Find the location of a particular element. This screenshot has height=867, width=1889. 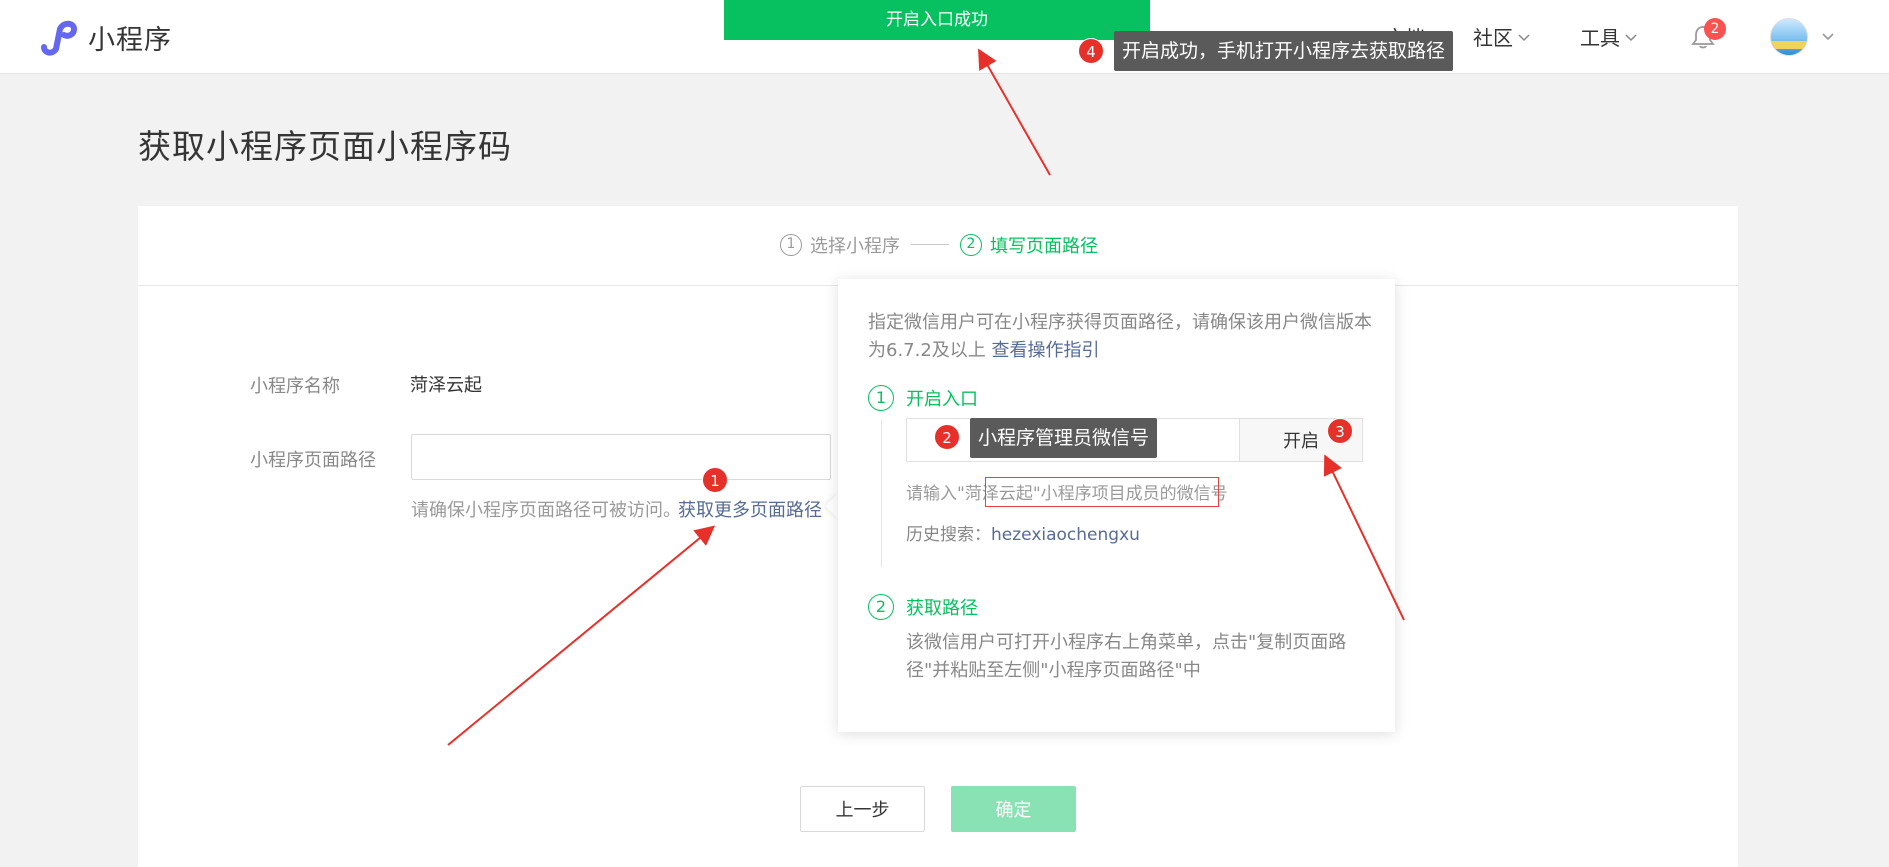

view-guide-link: 查看操作指引 is located at coordinates (1046, 350).